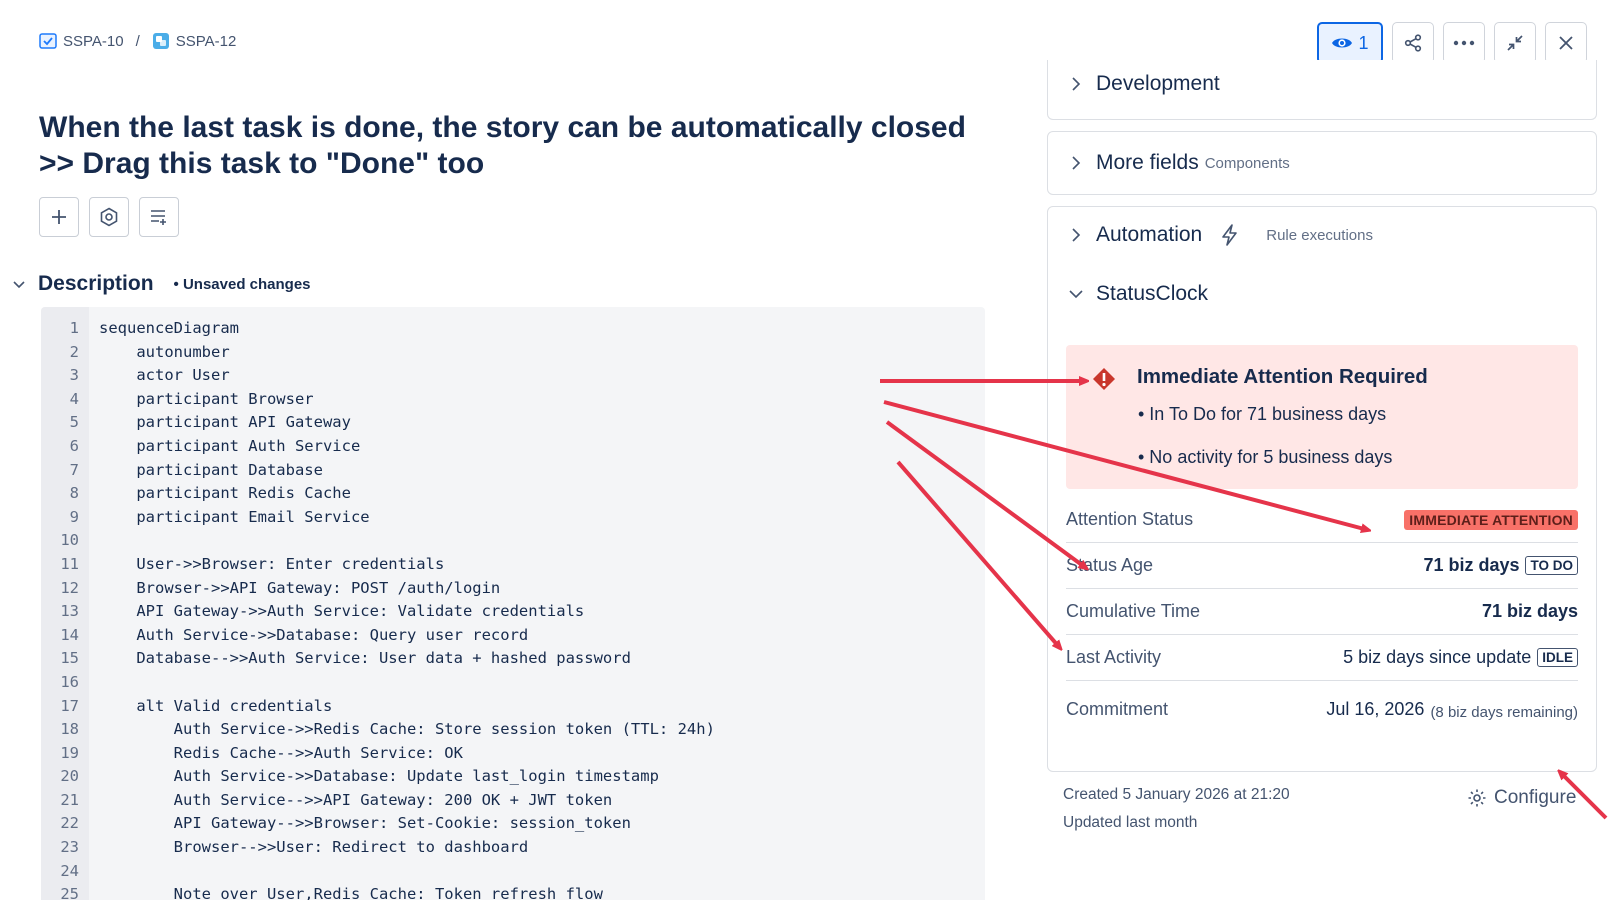 The image size is (1617, 900). What do you see at coordinates (74, 422) in the screenshot?
I see `line-number: 5` at bounding box center [74, 422].